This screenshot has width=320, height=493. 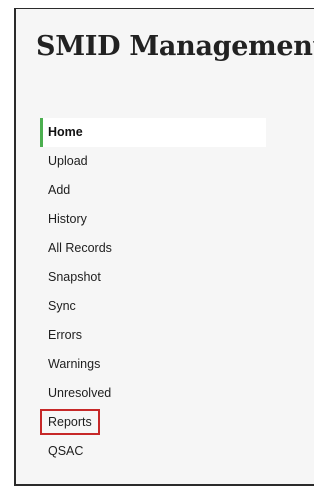 I want to click on sidebar-item-label: History, so click(x=67, y=219).